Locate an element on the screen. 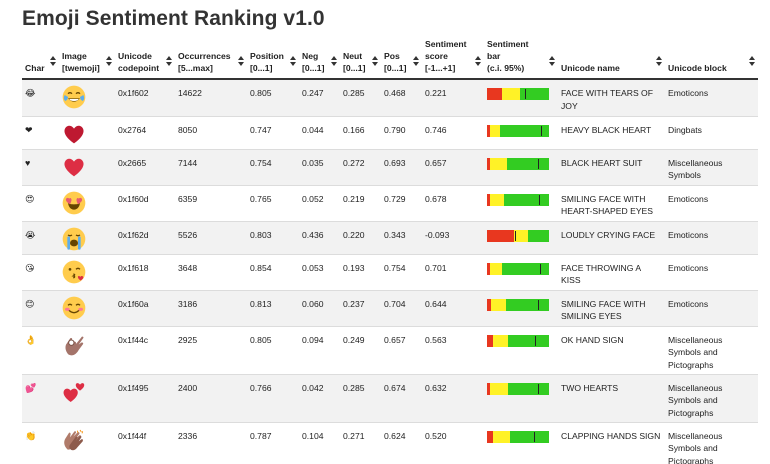 This screenshot has width=770, height=464. image-cell is located at coordinates (87, 442).